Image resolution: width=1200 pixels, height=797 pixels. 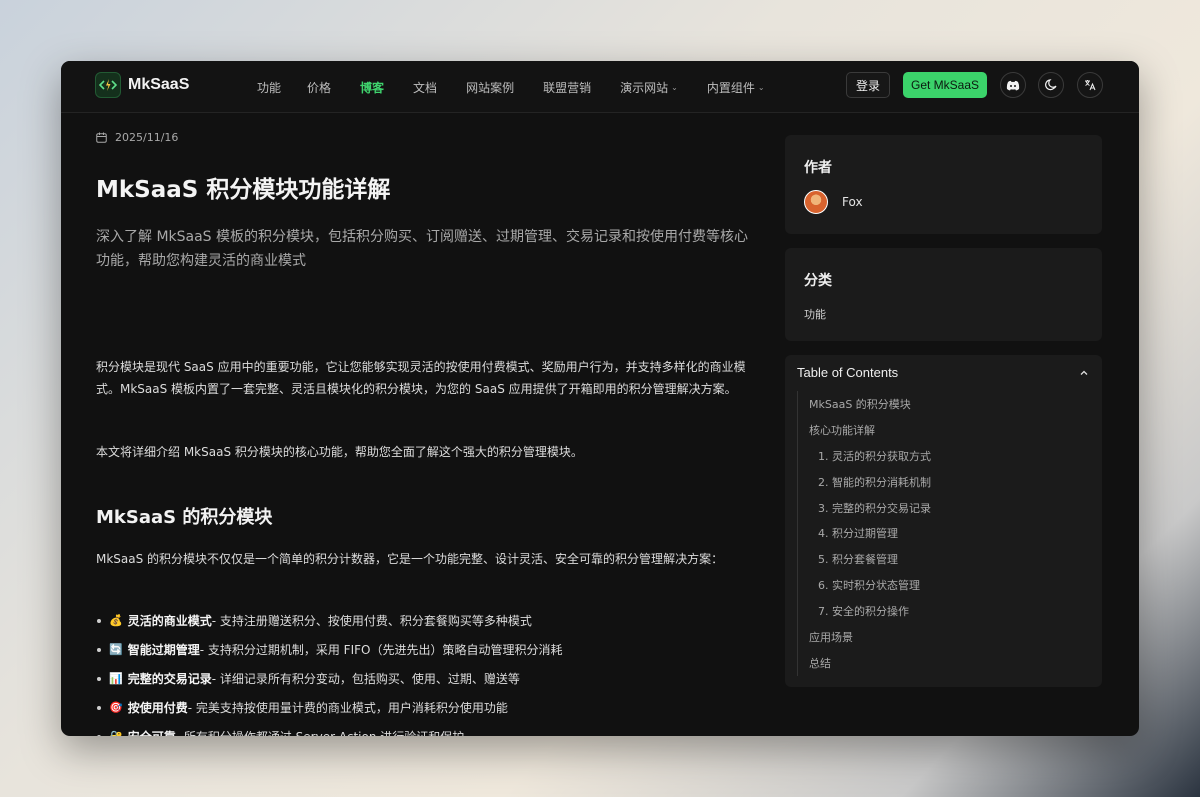 What do you see at coordinates (852, 202) in the screenshot?
I see `author-name: Fox` at bounding box center [852, 202].